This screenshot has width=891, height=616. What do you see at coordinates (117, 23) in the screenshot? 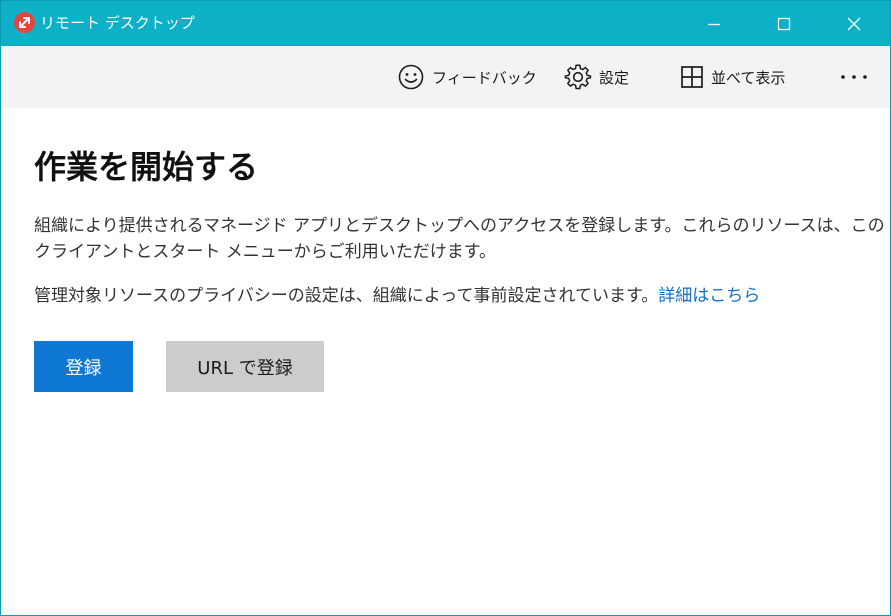
I see `window-title: リモート デスクトップ` at bounding box center [117, 23].